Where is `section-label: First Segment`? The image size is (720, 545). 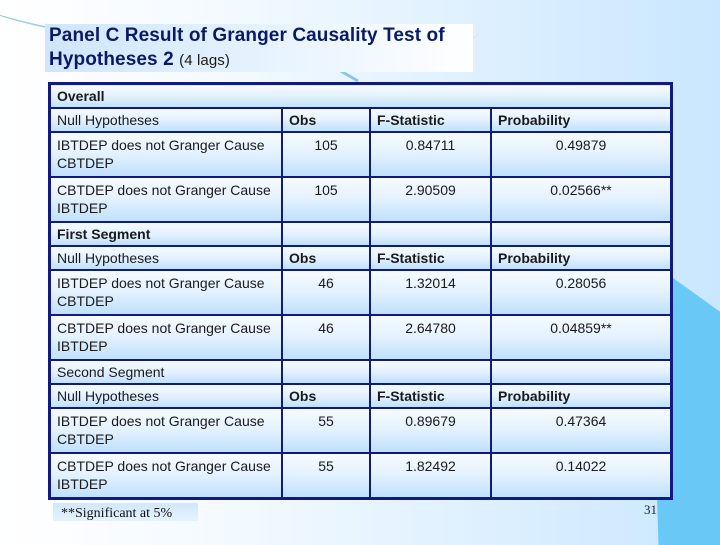 section-label: First Segment is located at coordinates (165, 234).